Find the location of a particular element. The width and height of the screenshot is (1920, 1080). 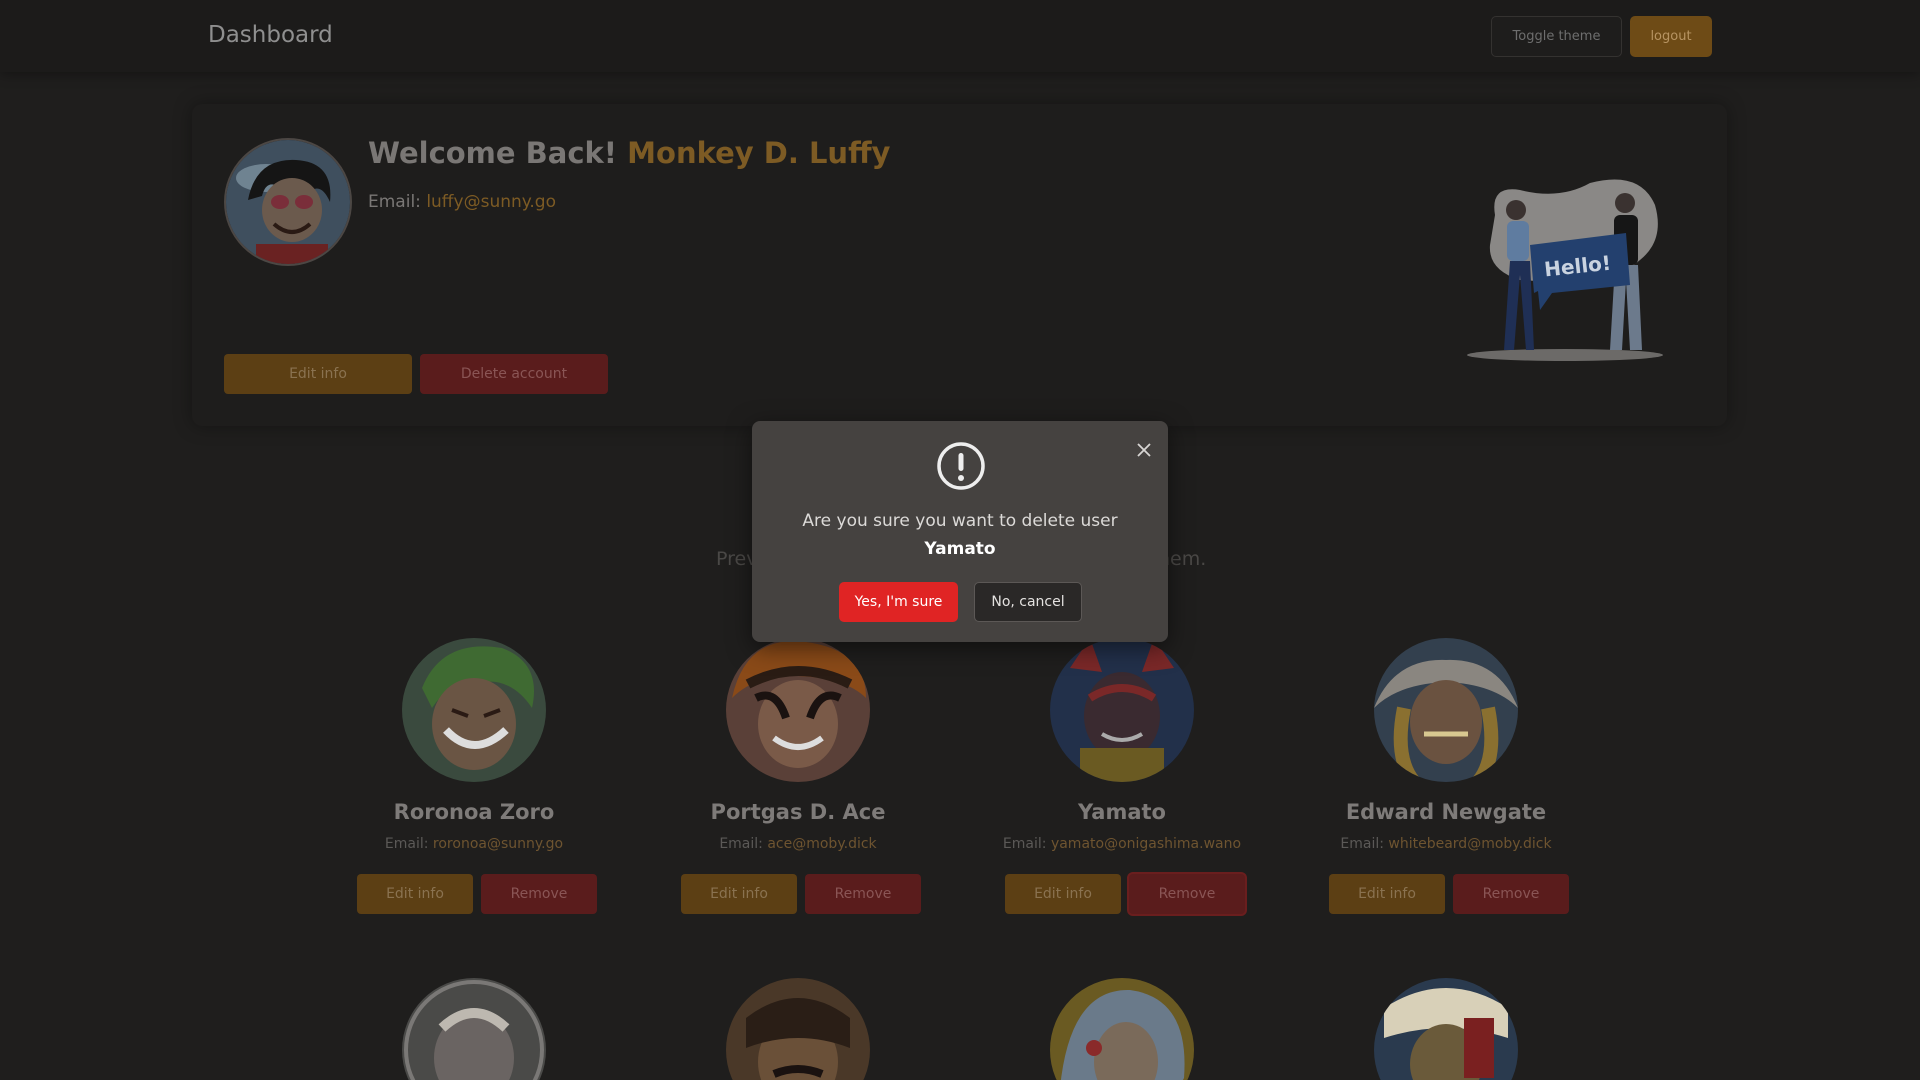

modal-target-user: Yamato is located at coordinates (960, 549).